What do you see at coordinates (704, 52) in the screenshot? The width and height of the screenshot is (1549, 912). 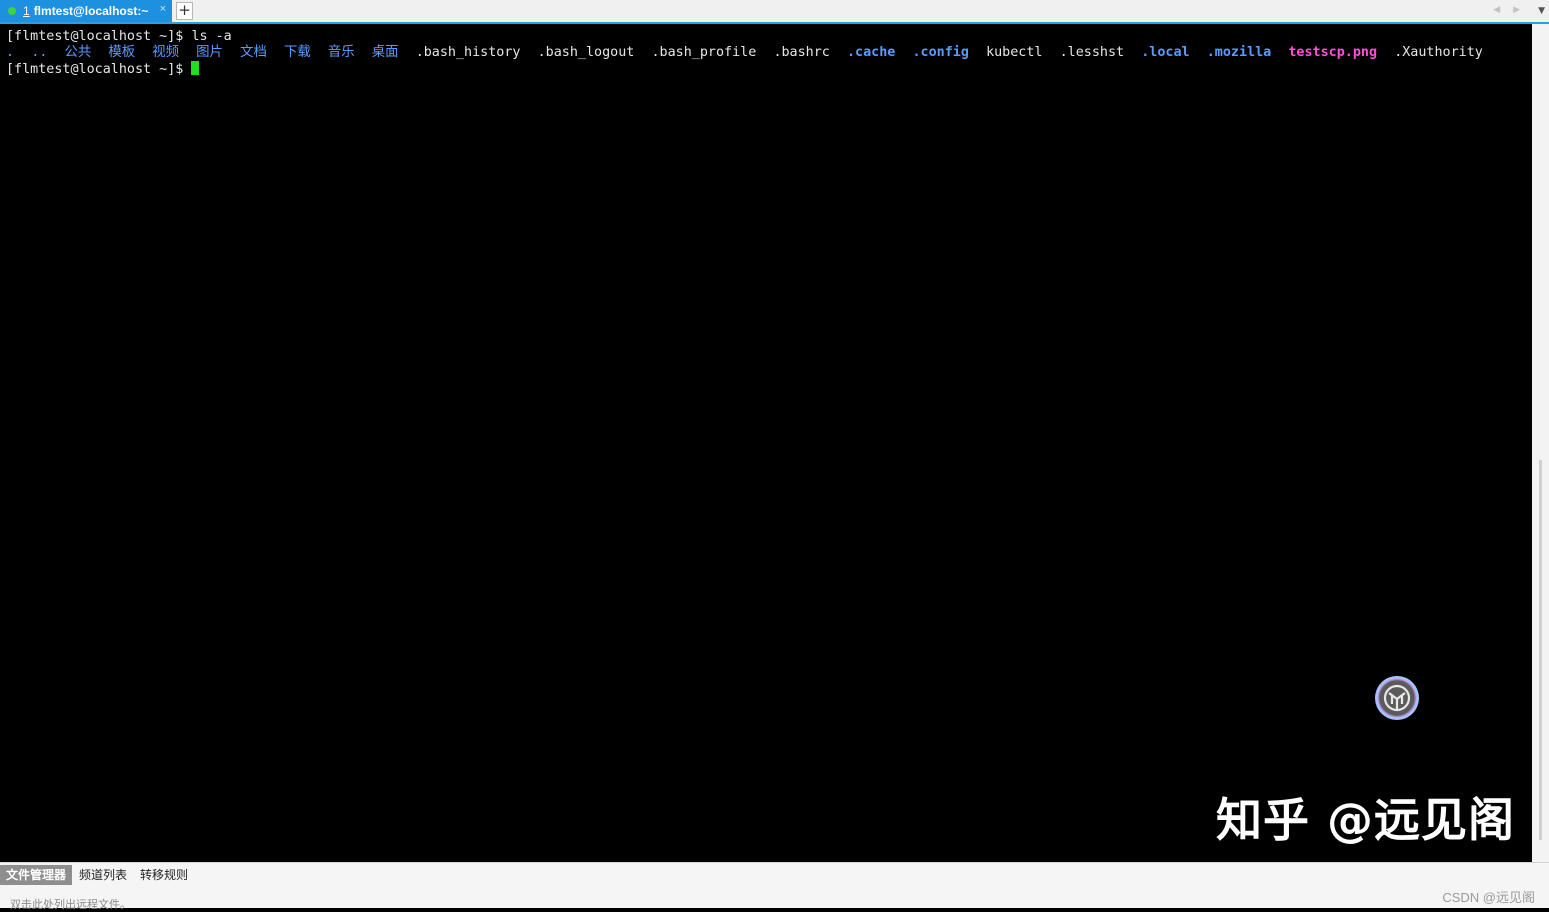 I see `ls-entry: .bash_profile` at bounding box center [704, 52].